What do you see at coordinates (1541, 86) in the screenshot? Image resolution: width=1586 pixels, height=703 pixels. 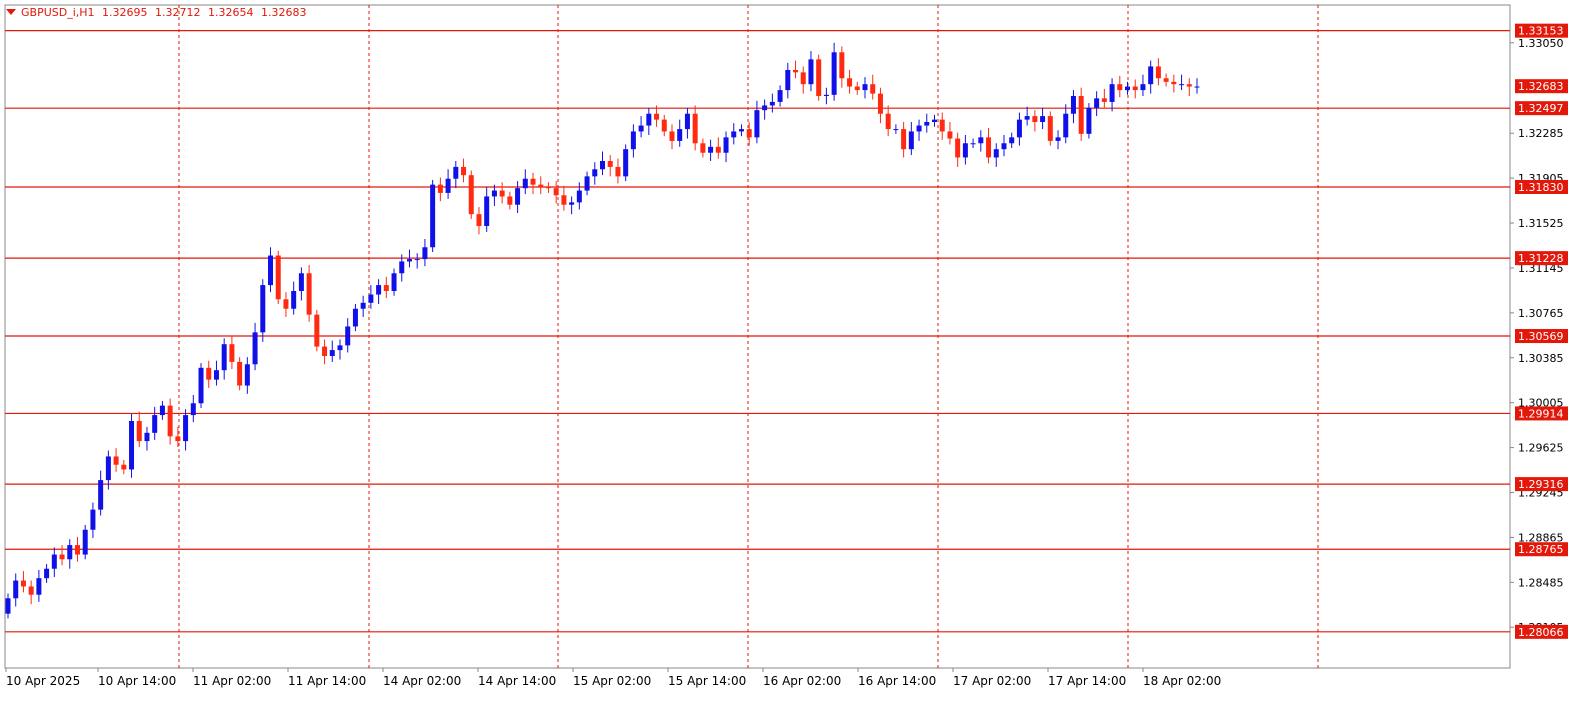 I see `current-price-label: 1.32683` at bounding box center [1541, 86].